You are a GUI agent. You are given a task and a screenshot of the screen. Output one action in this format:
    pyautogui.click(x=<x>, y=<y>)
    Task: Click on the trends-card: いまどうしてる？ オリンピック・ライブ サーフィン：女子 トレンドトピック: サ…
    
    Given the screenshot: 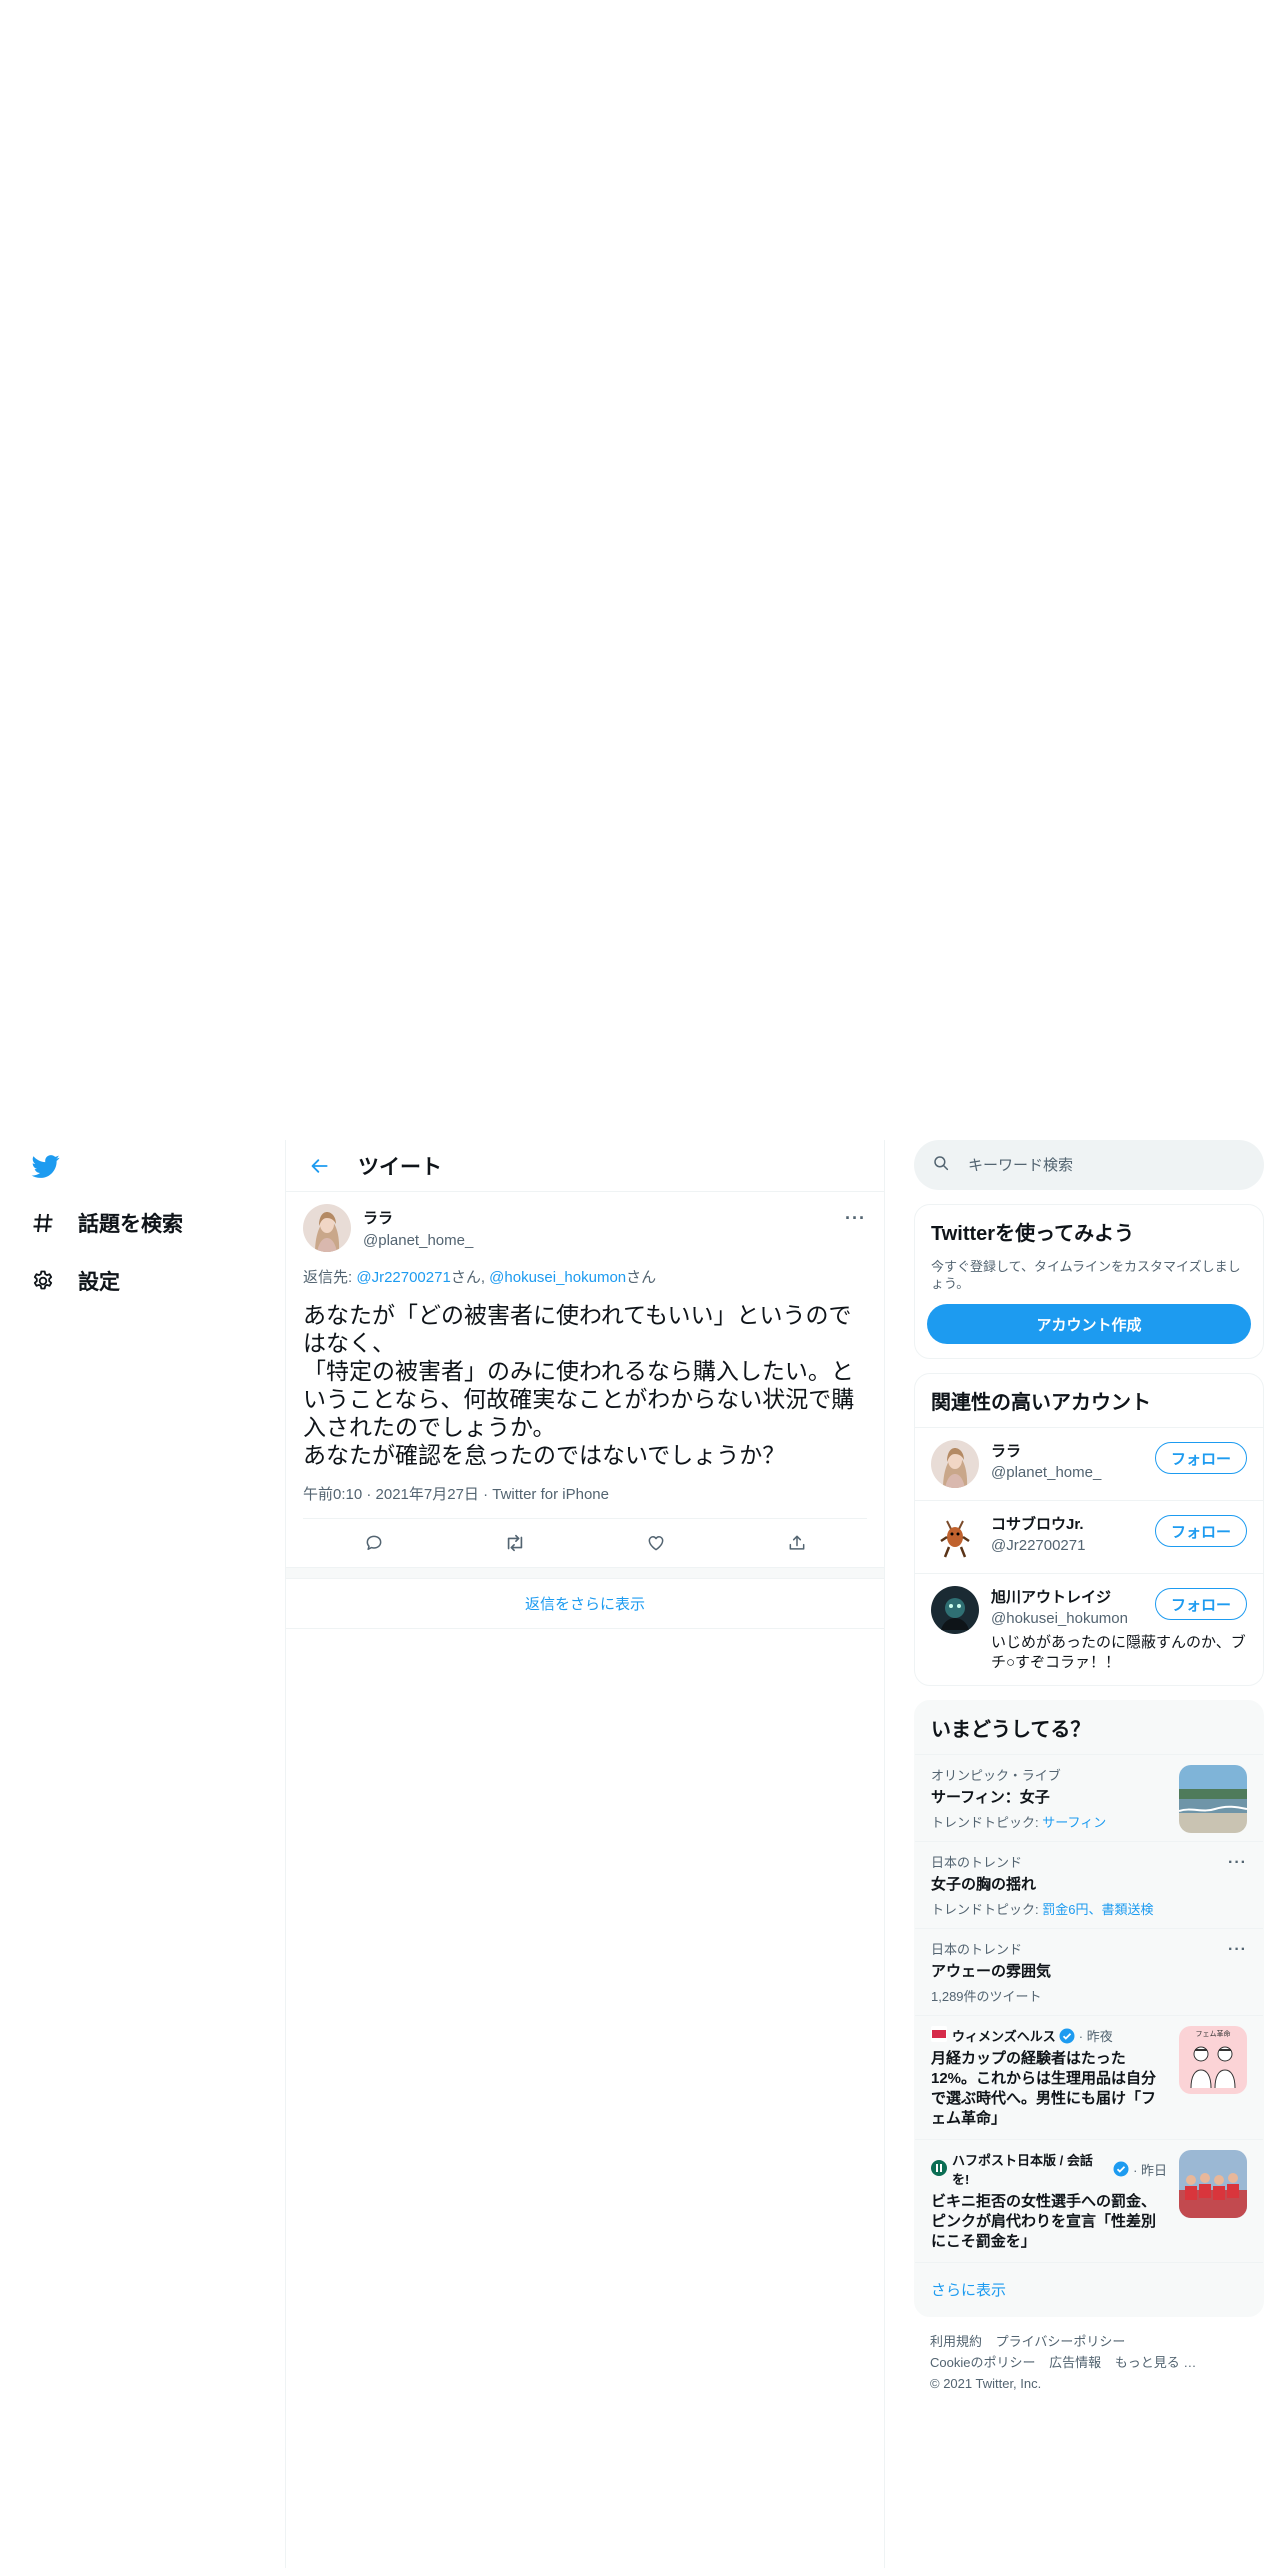 What is the action you would take?
    pyautogui.click(x=1089, y=2008)
    